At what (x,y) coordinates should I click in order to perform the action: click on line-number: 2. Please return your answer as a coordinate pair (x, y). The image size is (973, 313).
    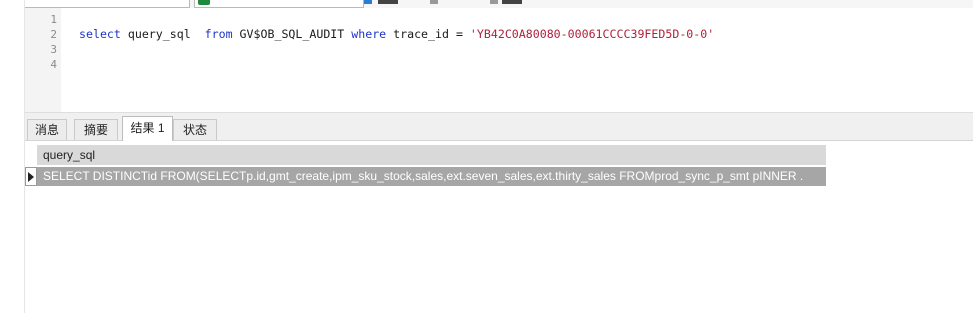
    Looking at the image, I should click on (53, 34).